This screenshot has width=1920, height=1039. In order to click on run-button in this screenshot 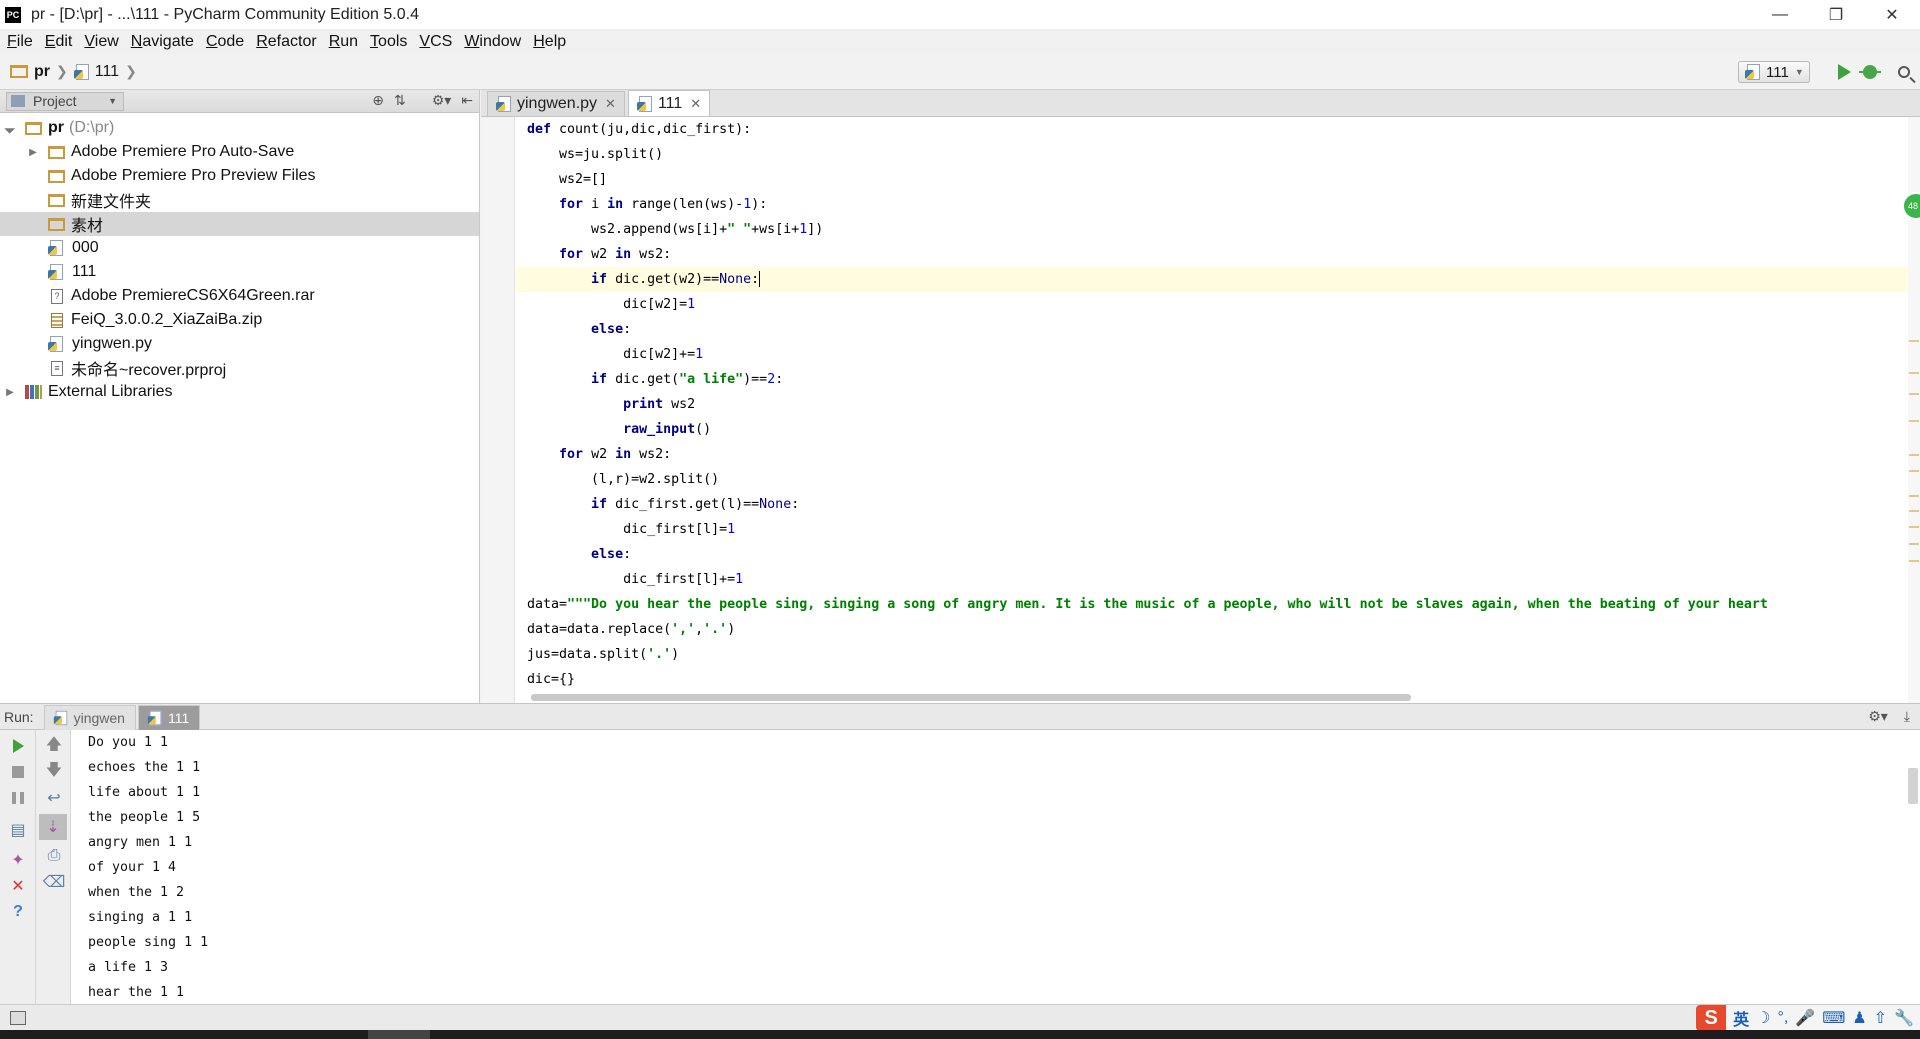, I will do `click(1844, 72)`.